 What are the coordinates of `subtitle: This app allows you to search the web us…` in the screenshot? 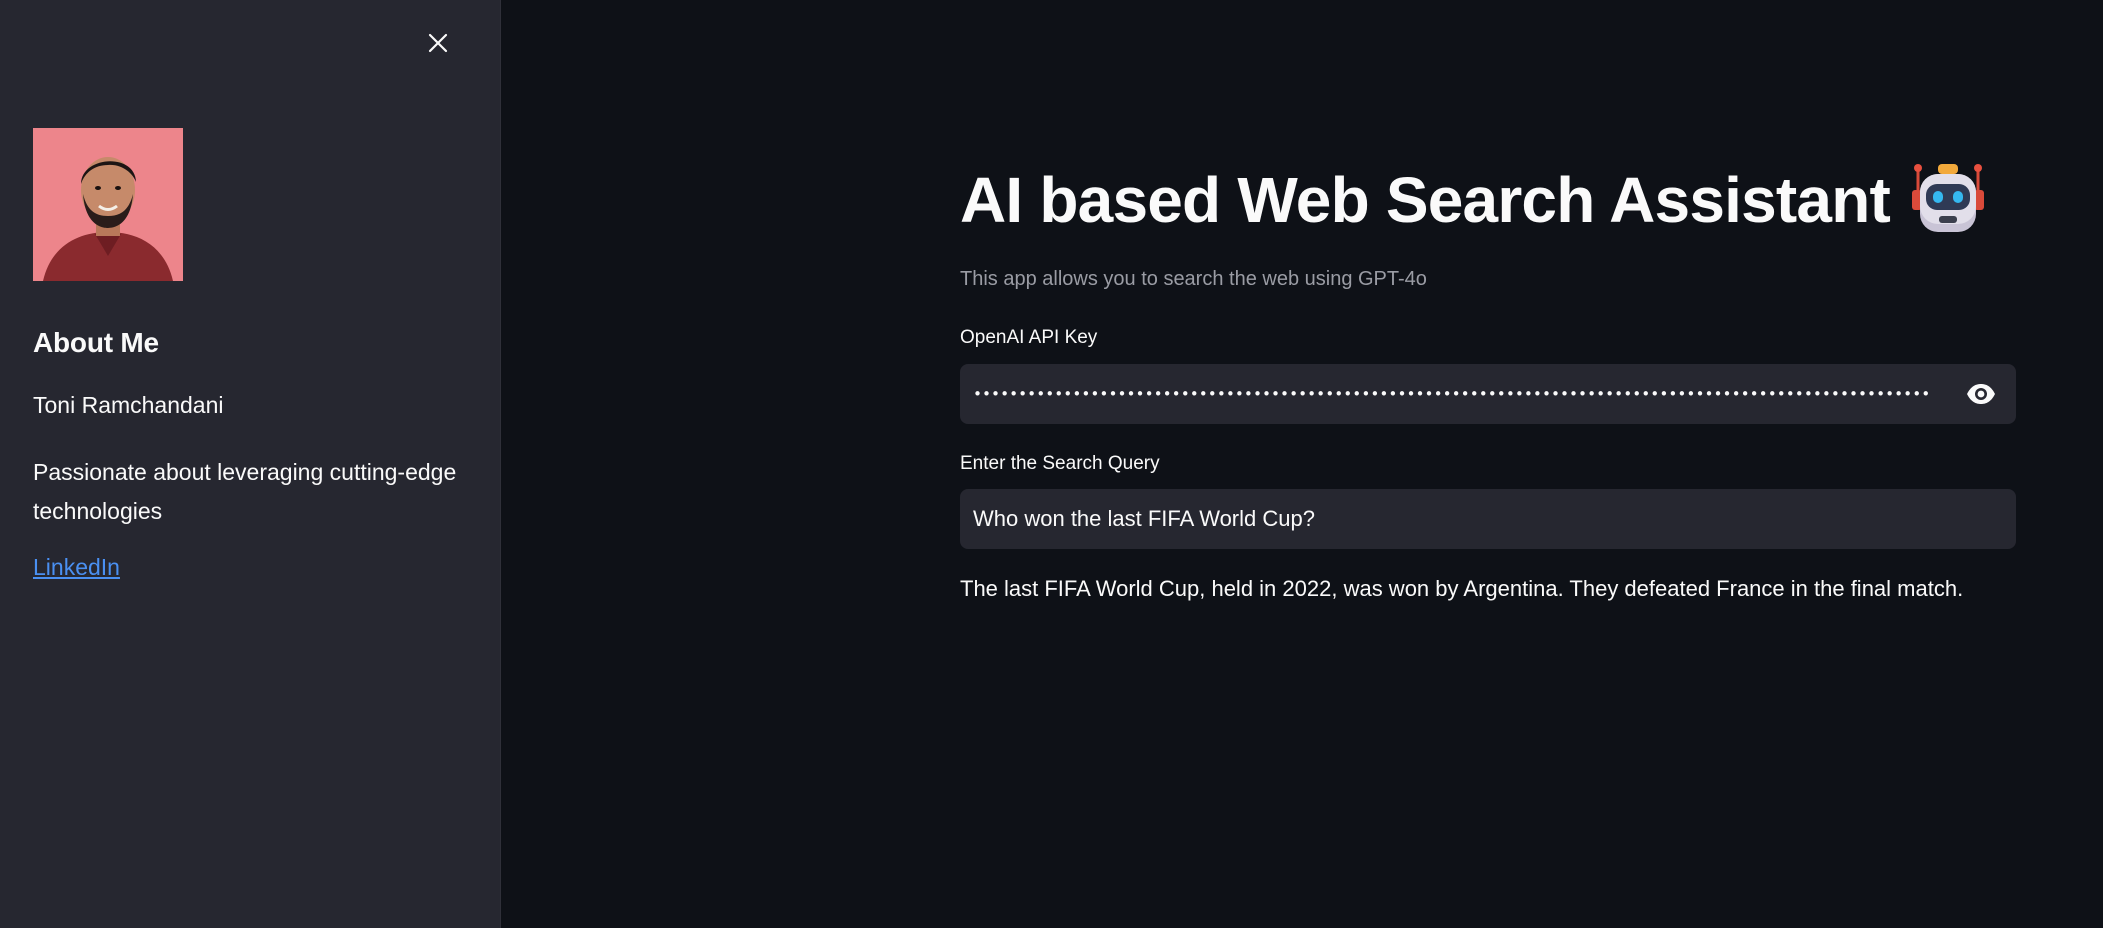 It's located at (1193, 279).